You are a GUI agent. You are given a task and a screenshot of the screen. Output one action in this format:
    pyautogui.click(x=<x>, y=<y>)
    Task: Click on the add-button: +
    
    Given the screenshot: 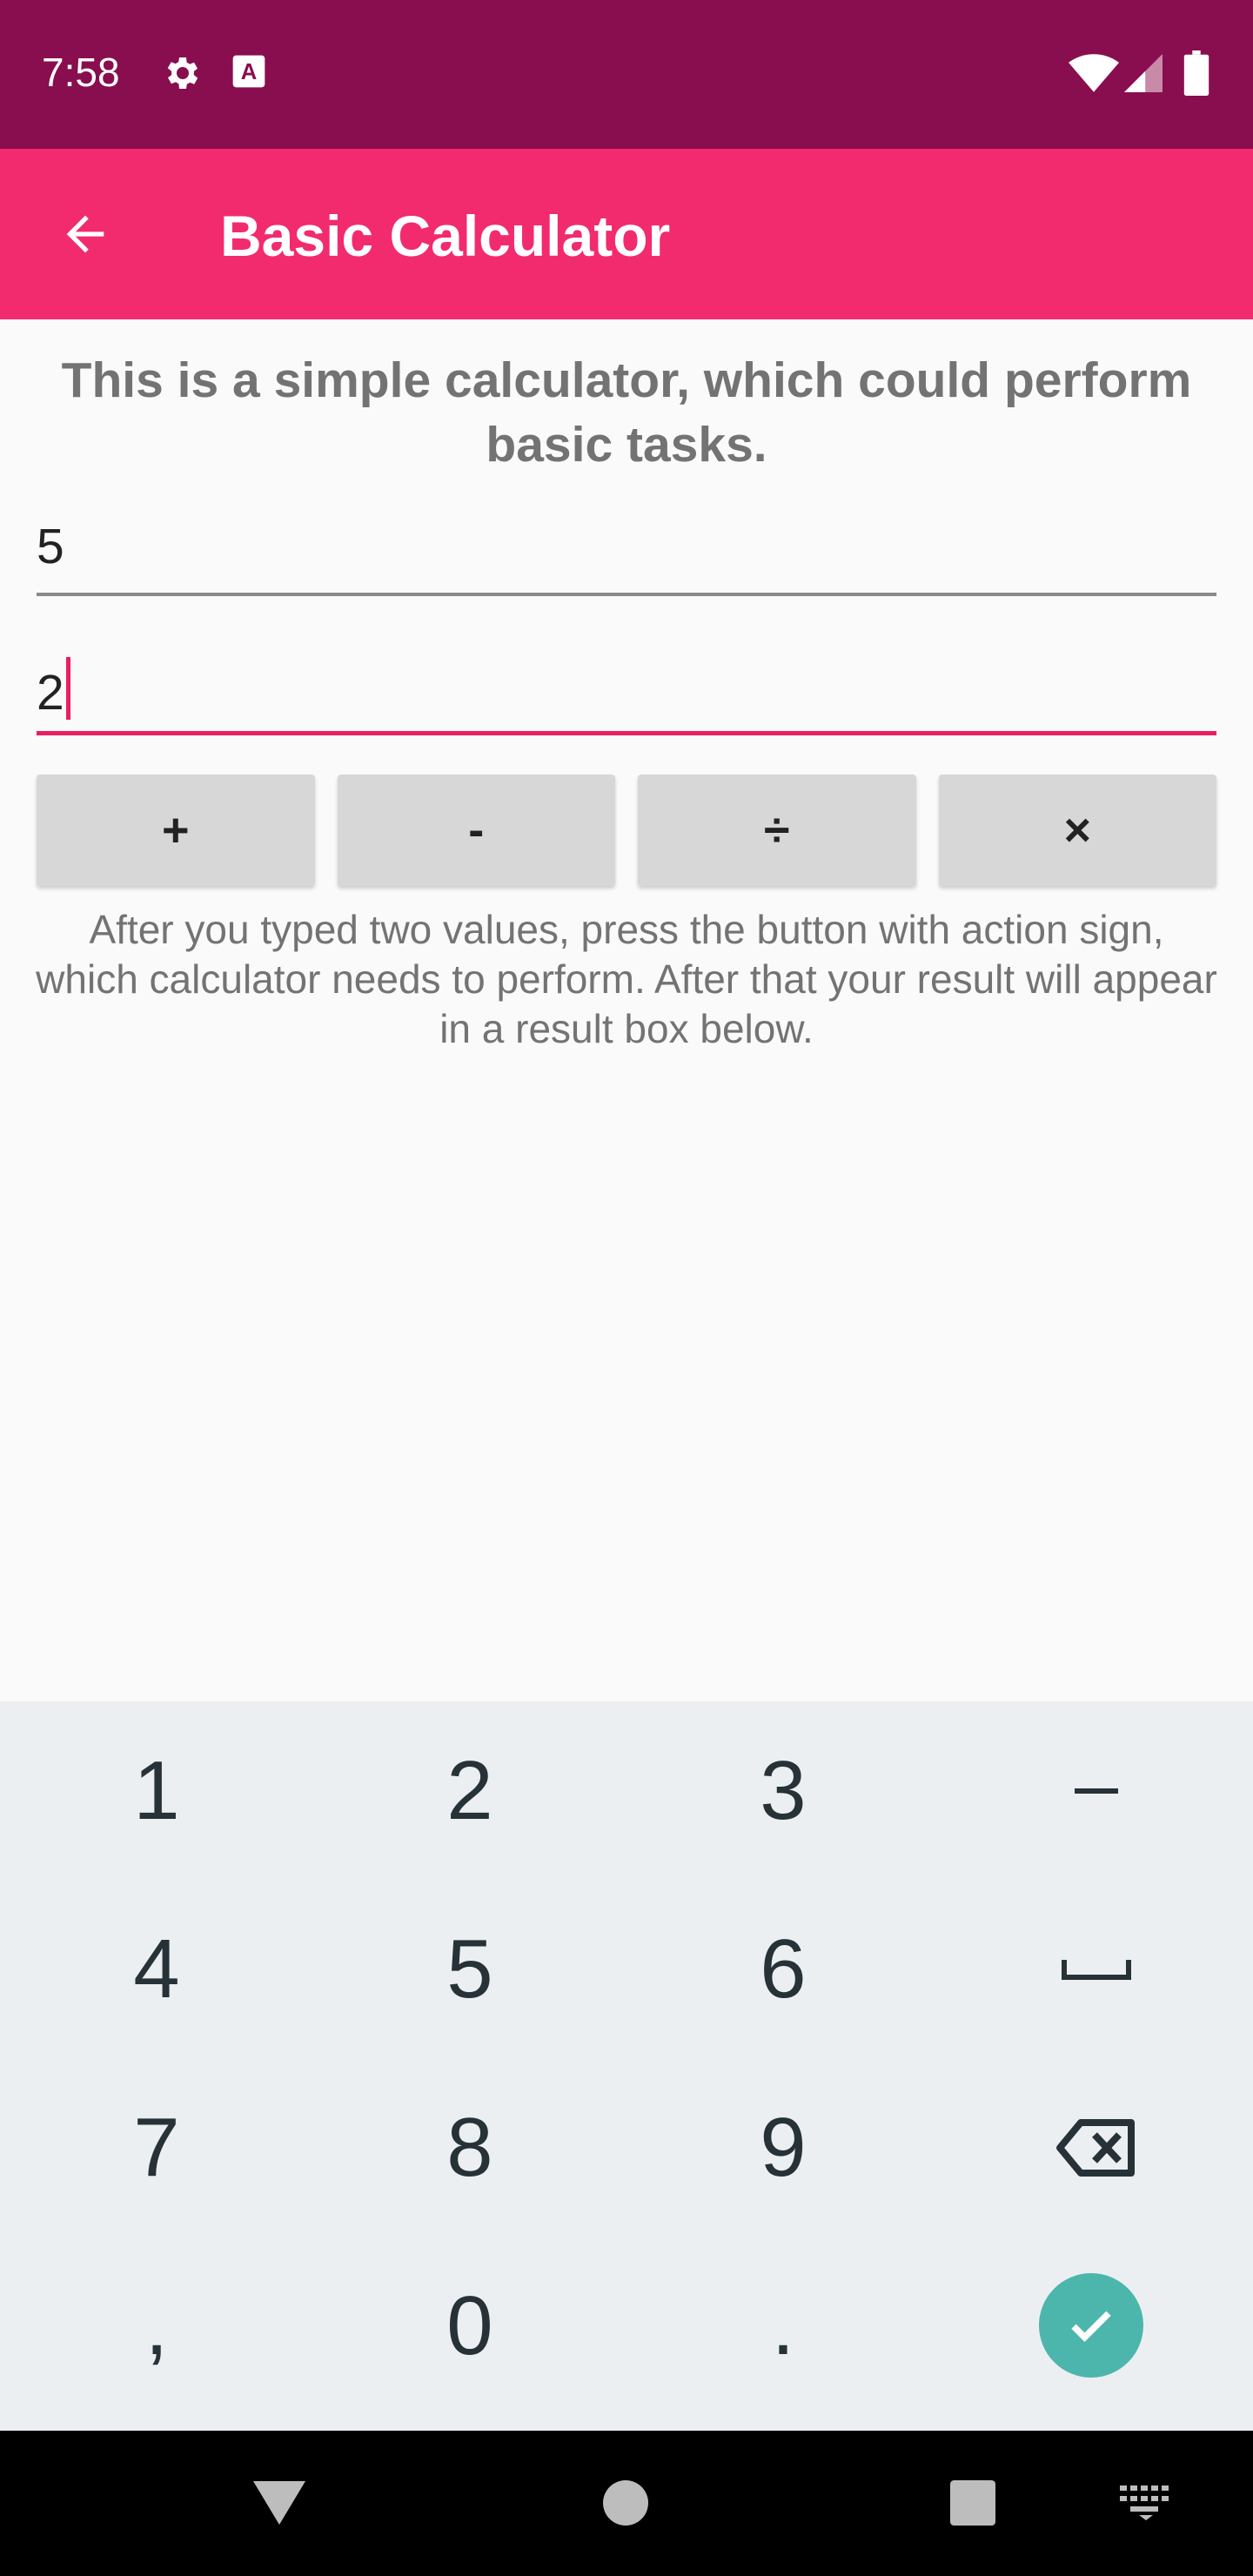 What is the action you would take?
    pyautogui.click(x=176, y=830)
    